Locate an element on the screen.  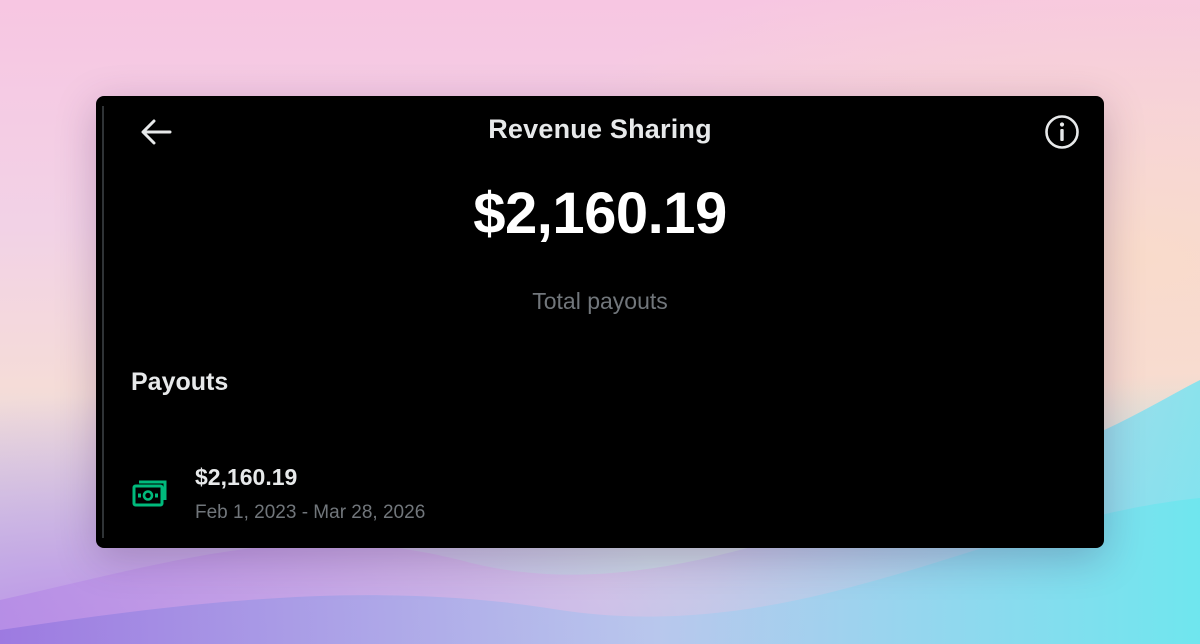
info-button is located at coordinates (1062, 132).